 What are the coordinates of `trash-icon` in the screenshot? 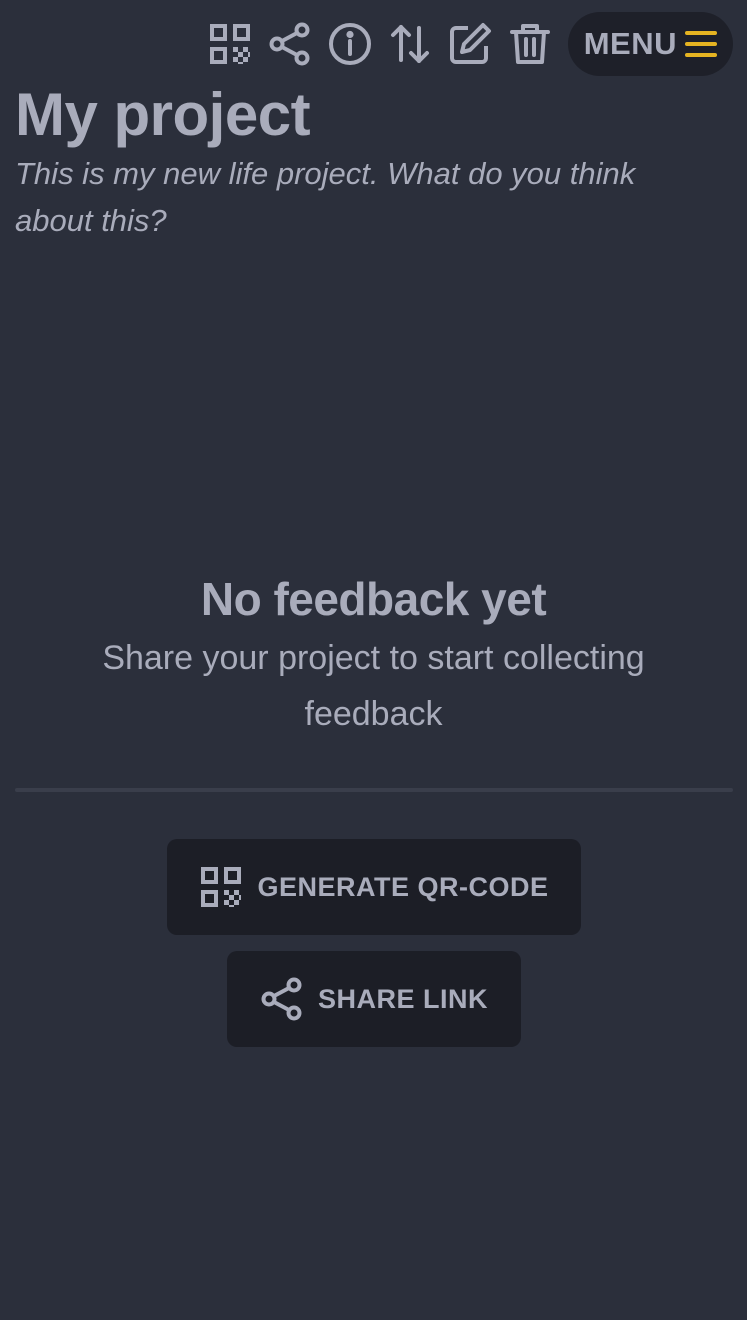 It's located at (530, 44).